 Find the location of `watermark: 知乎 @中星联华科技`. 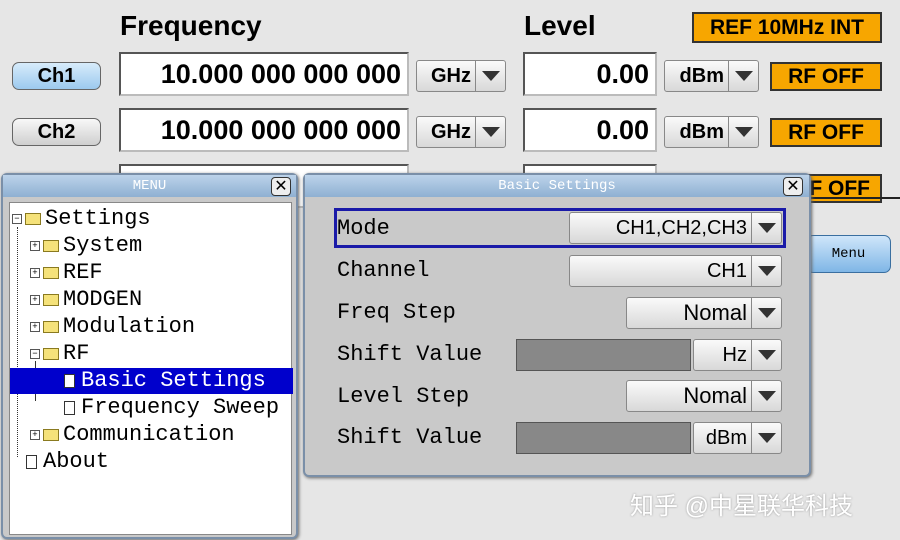

watermark: 知乎 @中星联华科技 is located at coordinates (742, 506).